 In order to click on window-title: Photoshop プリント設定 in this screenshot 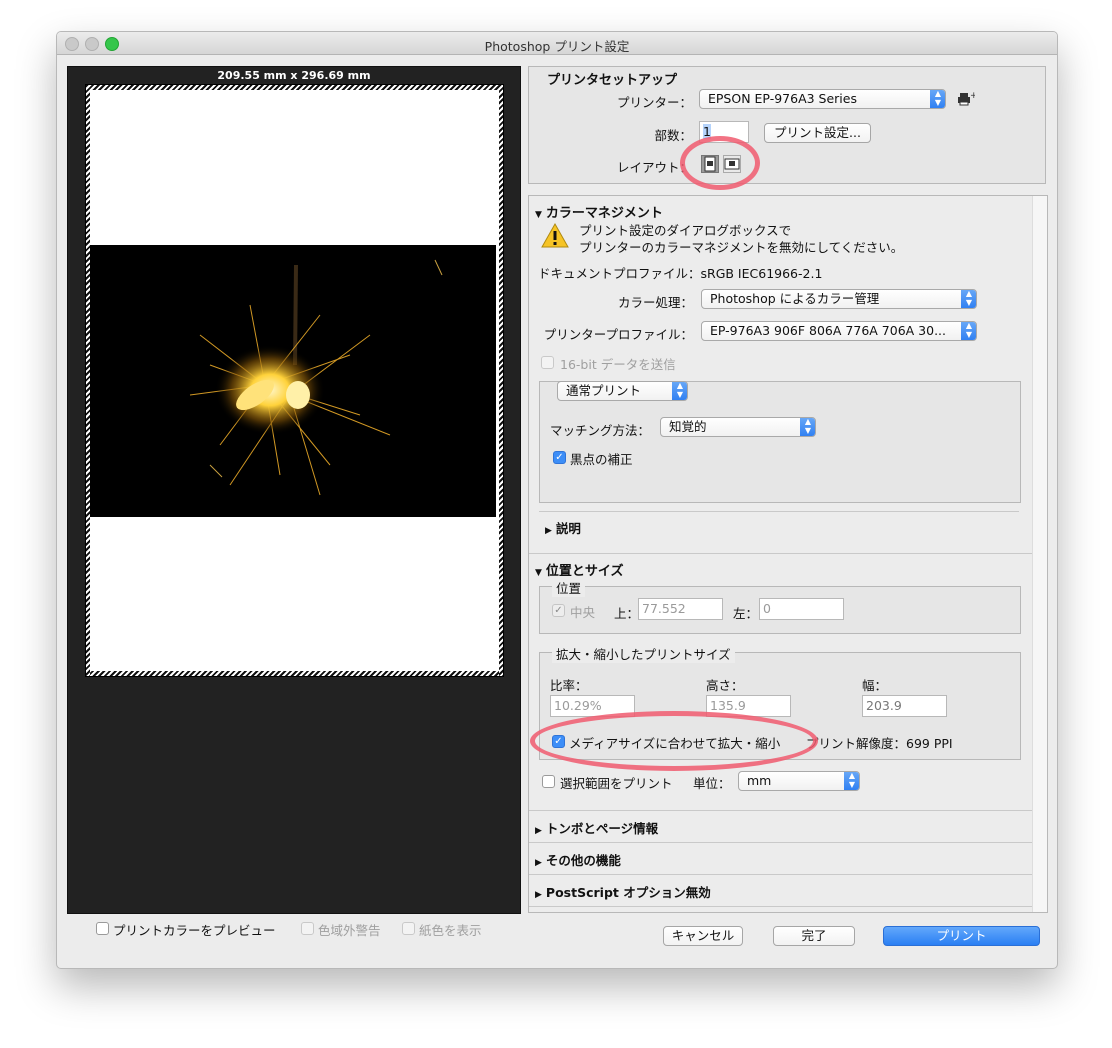, I will do `click(557, 46)`.